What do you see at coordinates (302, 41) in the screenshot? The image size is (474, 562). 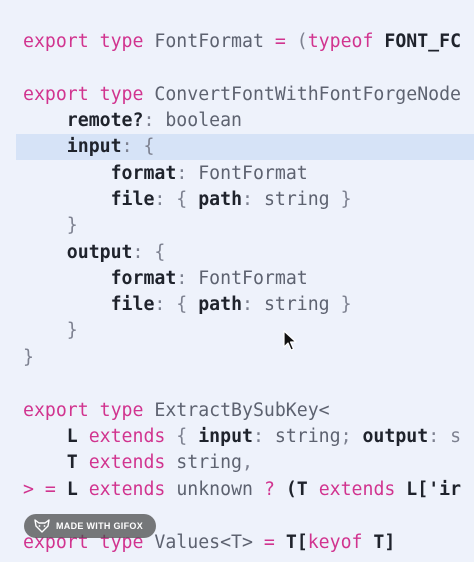 I see `code-token: (` at bounding box center [302, 41].